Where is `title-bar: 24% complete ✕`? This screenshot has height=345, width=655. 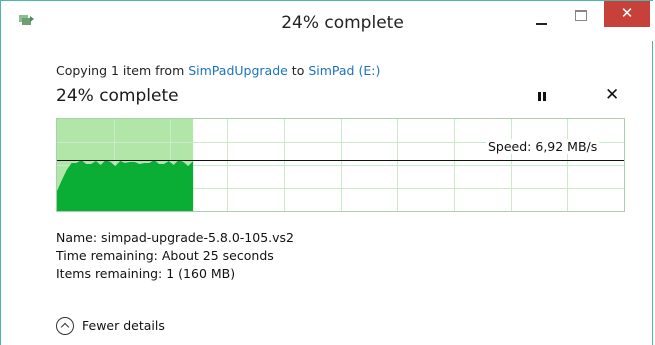 title-bar: 24% complete ✕ is located at coordinates (327, 21).